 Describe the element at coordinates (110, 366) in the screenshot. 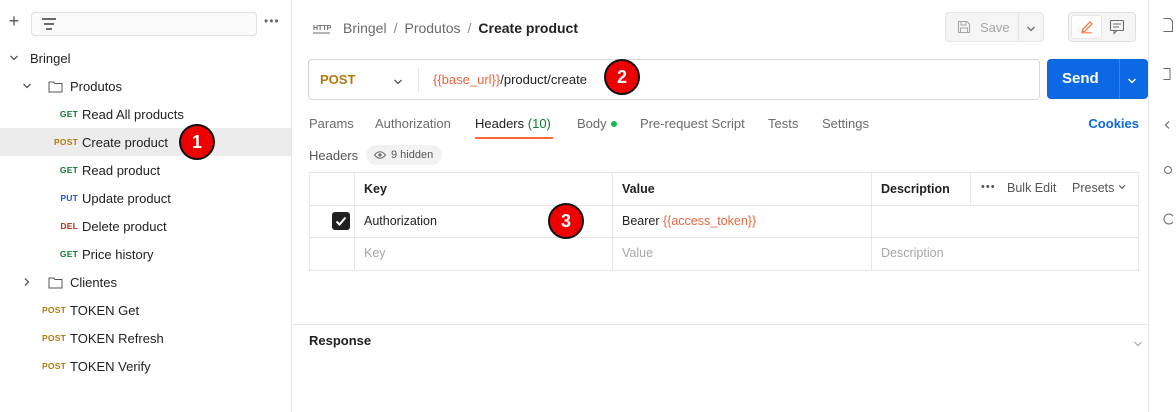

I see `request-label: TOKEN Verify` at that location.